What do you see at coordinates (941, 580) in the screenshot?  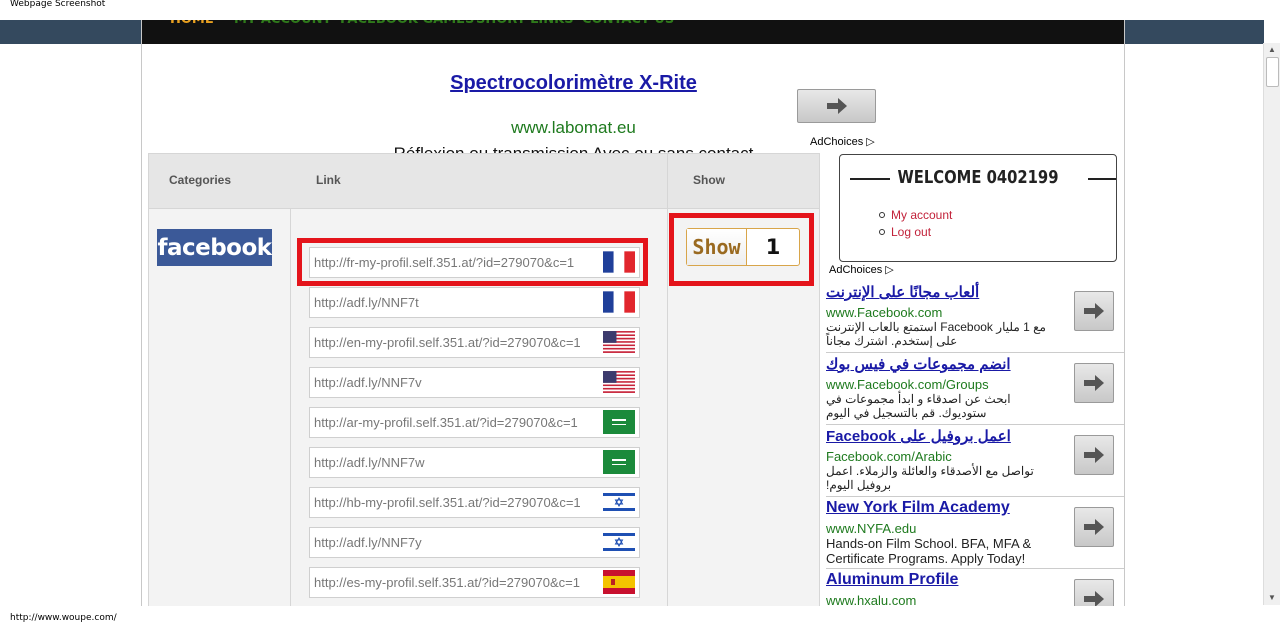 I see `side-ad-title: Aluminum Profile` at bounding box center [941, 580].